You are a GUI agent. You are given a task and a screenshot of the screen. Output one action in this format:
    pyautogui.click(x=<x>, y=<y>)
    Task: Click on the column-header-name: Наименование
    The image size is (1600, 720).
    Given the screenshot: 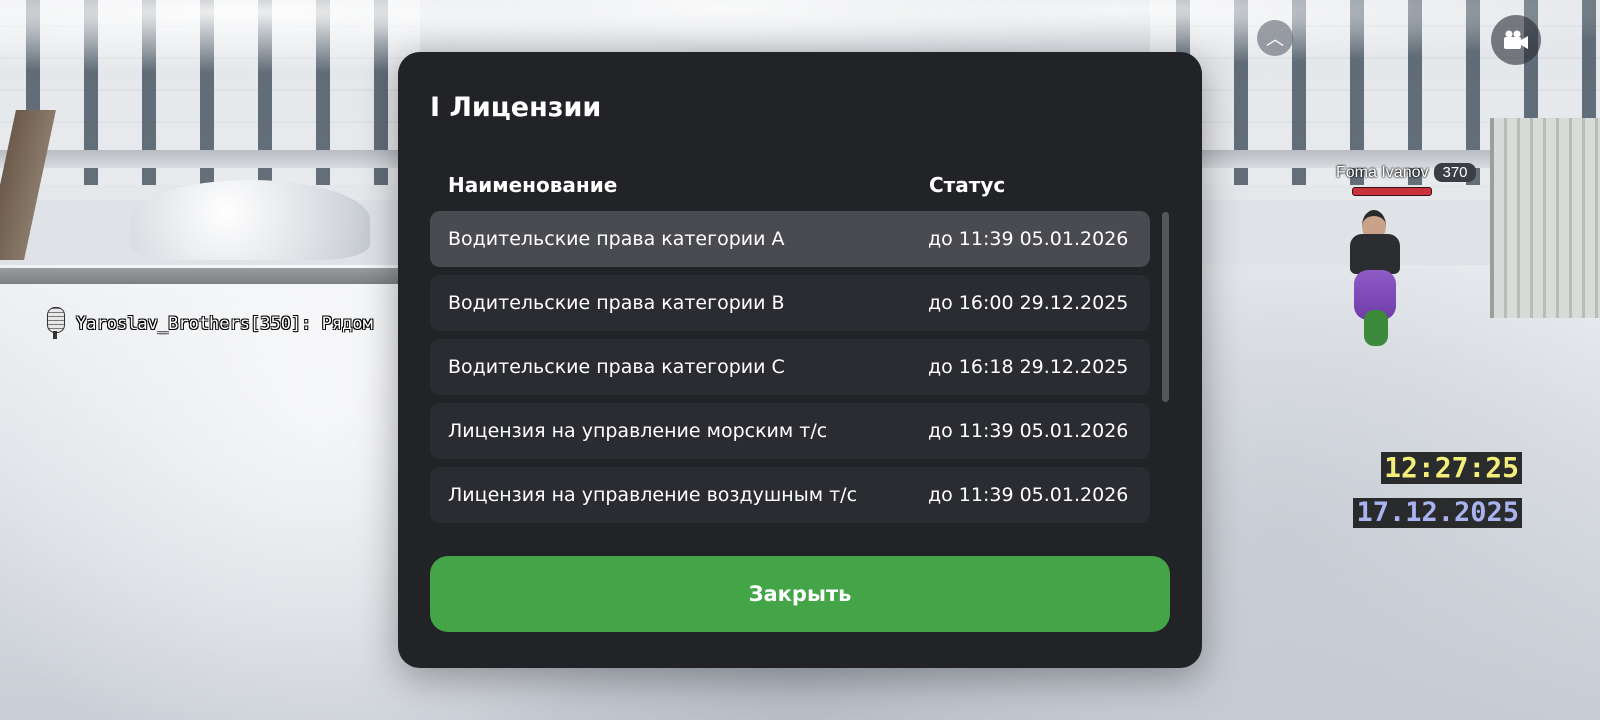 What is the action you would take?
    pyautogui.click(x=533, y=185)
    